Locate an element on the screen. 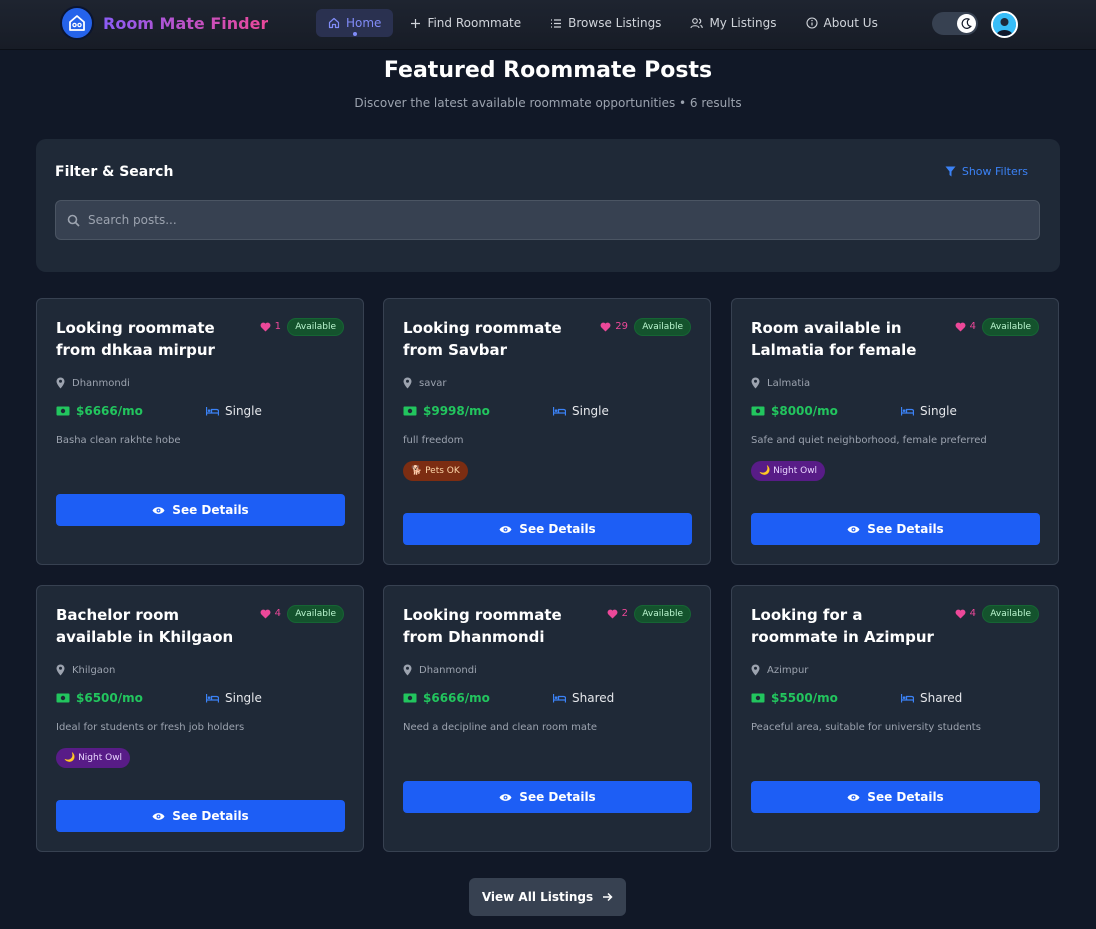 Image resolution: width=1096 pixels, height=929 pixels. like-button: 1 is located at coordinates (270, 326).